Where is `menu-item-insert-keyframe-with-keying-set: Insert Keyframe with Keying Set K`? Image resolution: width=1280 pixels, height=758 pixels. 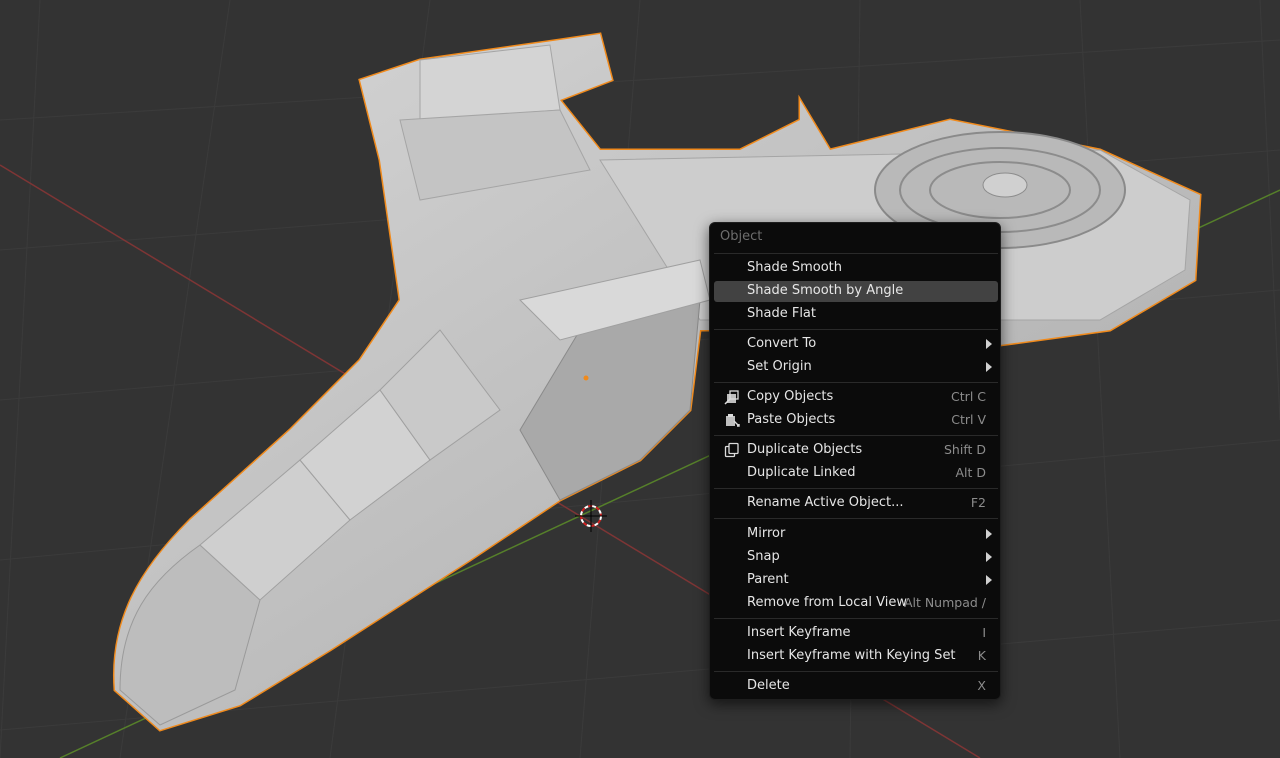
menu-item-insert-keyframe-with-keying-set: Insert Keyframe with Keying Set K is located at coordinates (856, 656).